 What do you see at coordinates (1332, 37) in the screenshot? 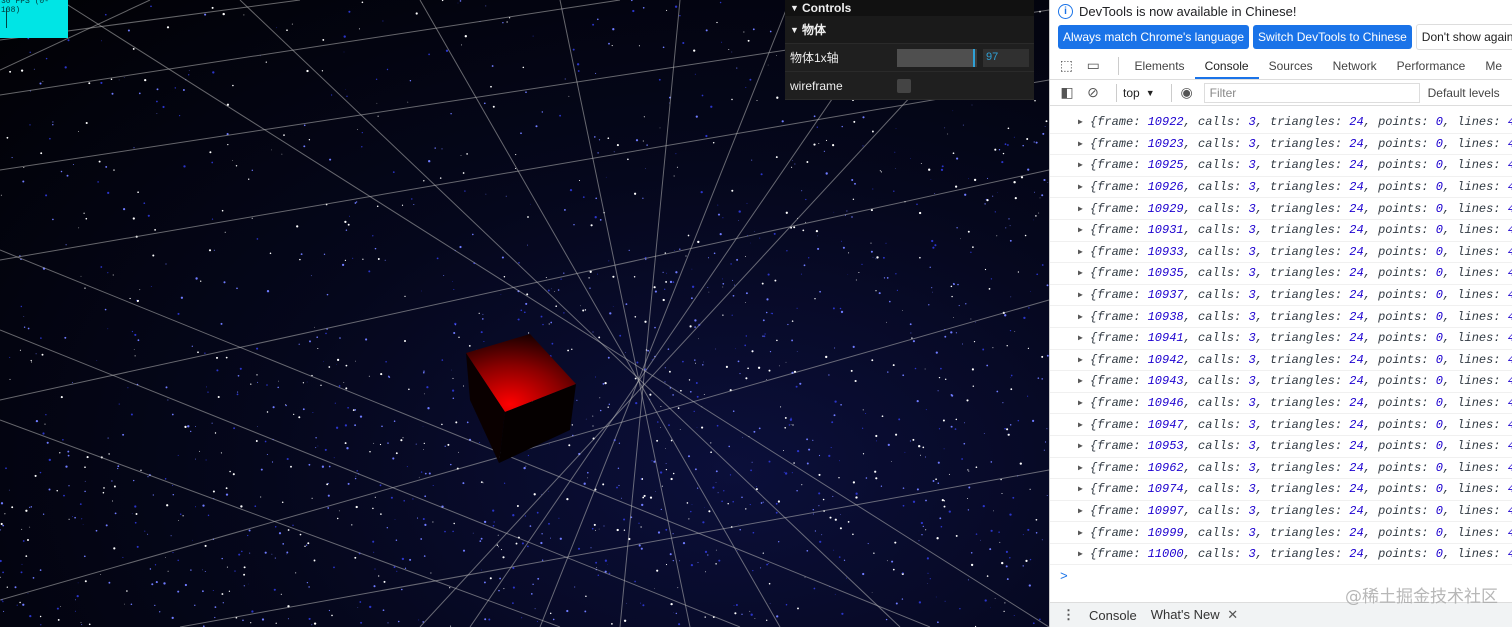
I see `switch-chinese-button: Switch DevTools to Chinese` at bounding box center [1332, 37].